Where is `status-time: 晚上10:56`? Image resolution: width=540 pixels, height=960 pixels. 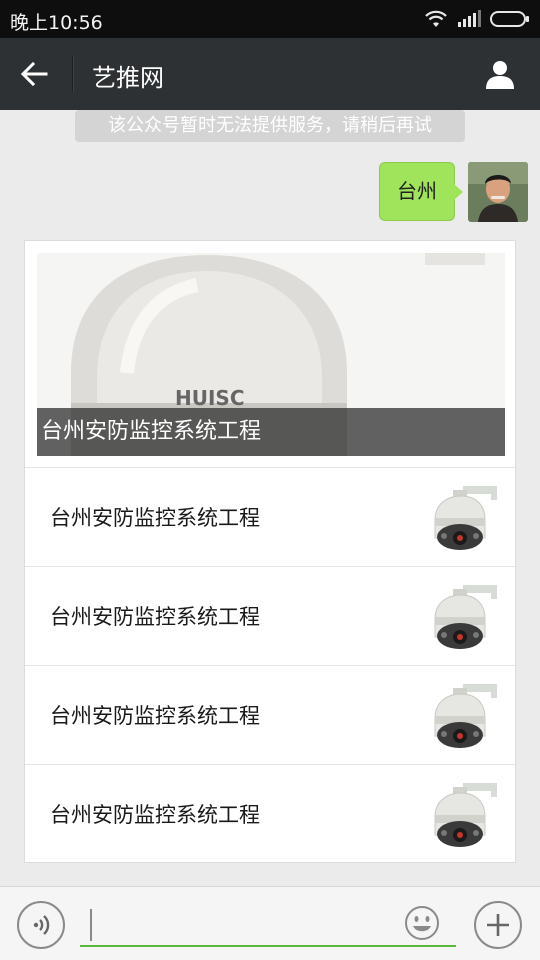
status-time: 晚上10:56 is located at coordinates (56, 23).